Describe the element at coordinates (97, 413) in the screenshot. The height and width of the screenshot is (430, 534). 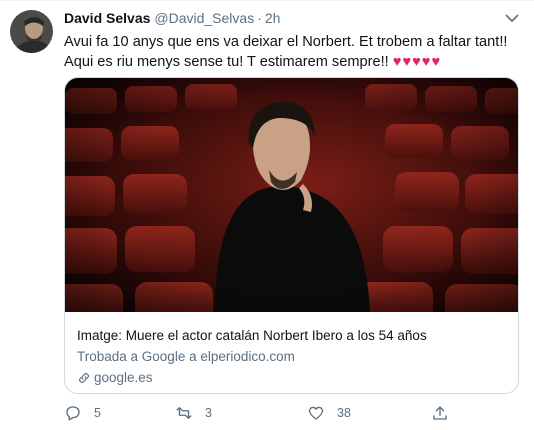
I see `reply-count: 5` at that location.